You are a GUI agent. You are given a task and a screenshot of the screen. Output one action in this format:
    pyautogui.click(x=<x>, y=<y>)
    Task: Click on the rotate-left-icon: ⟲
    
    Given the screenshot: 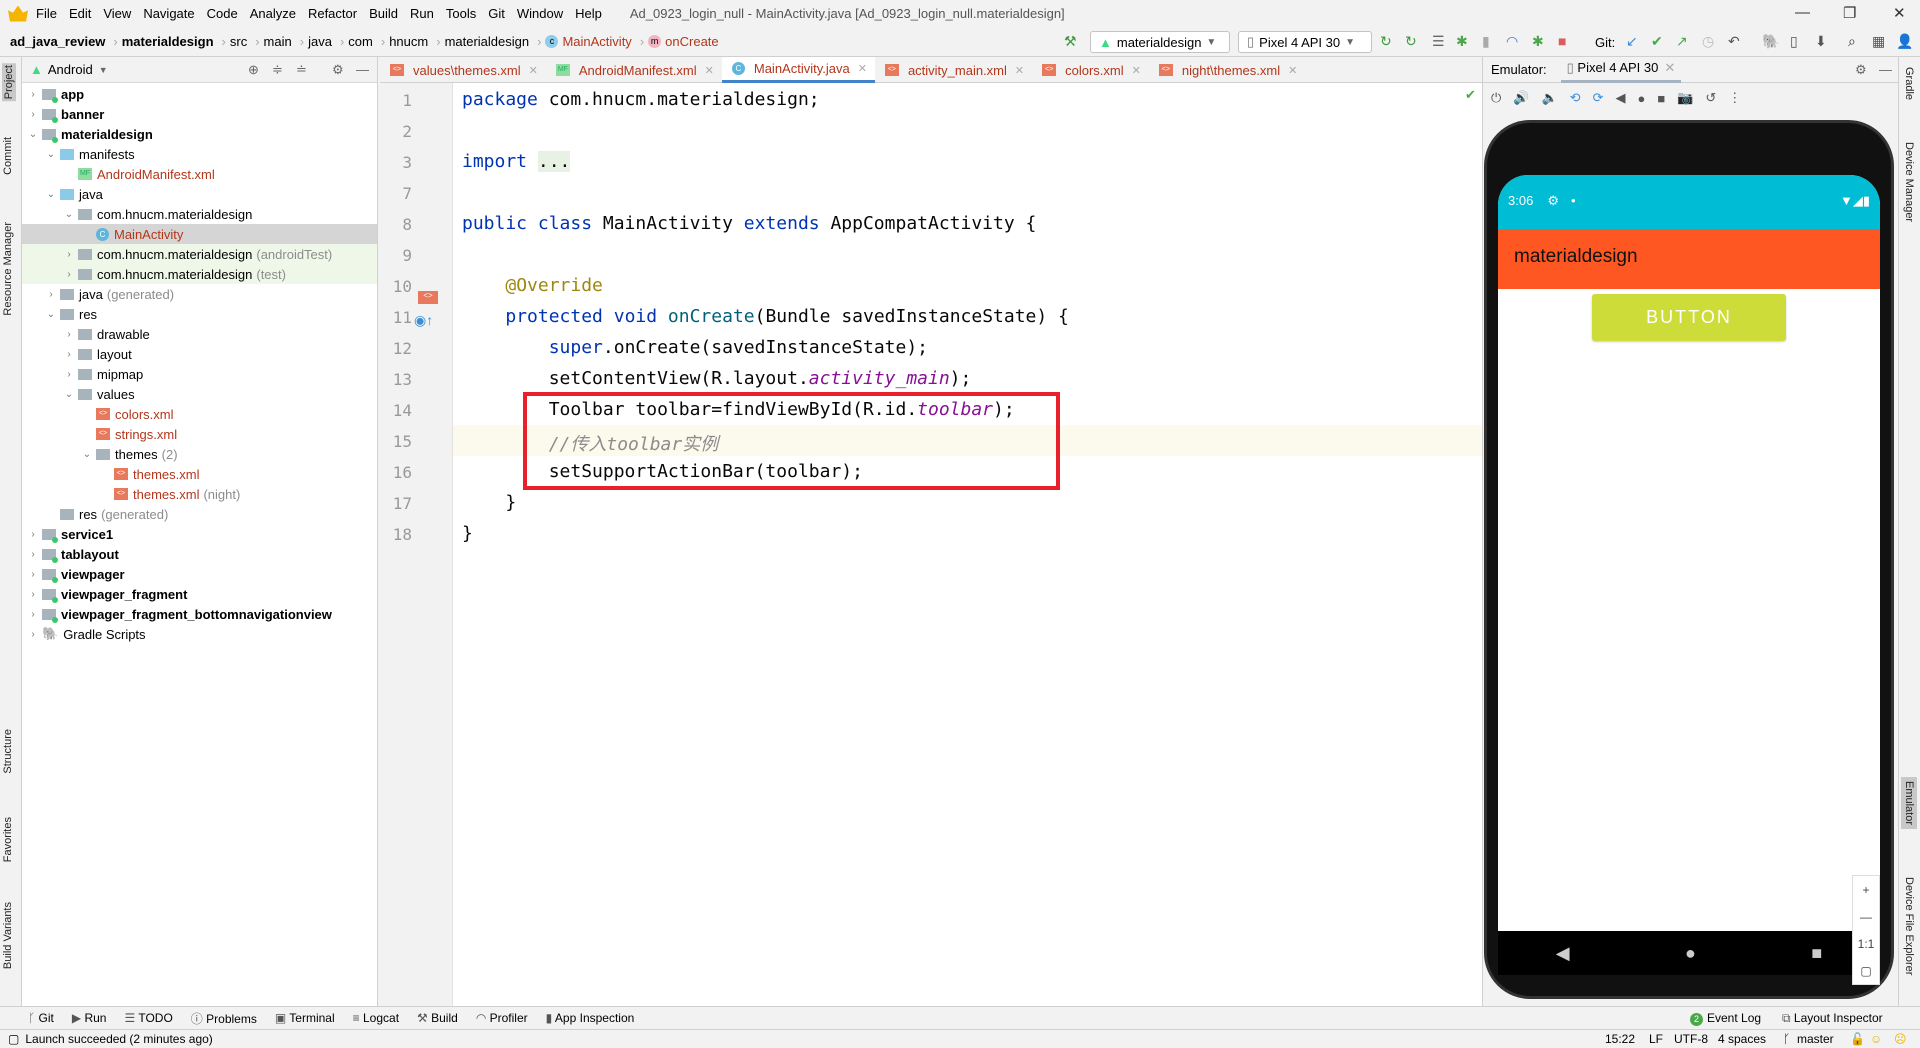 What is the action you would take?
    pyautogui.click(x=1575, y=98)
    